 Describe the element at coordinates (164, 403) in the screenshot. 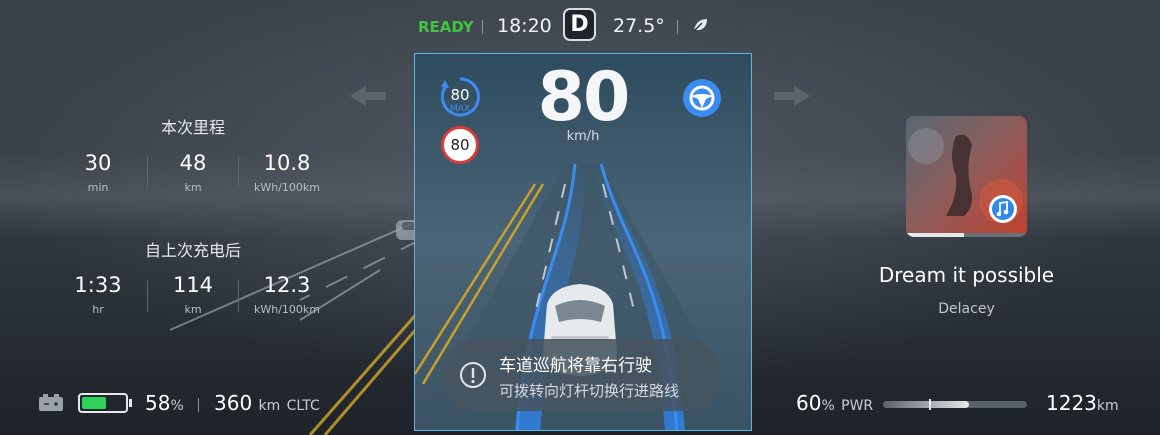

I see `battery-percent: 58%` at that location.